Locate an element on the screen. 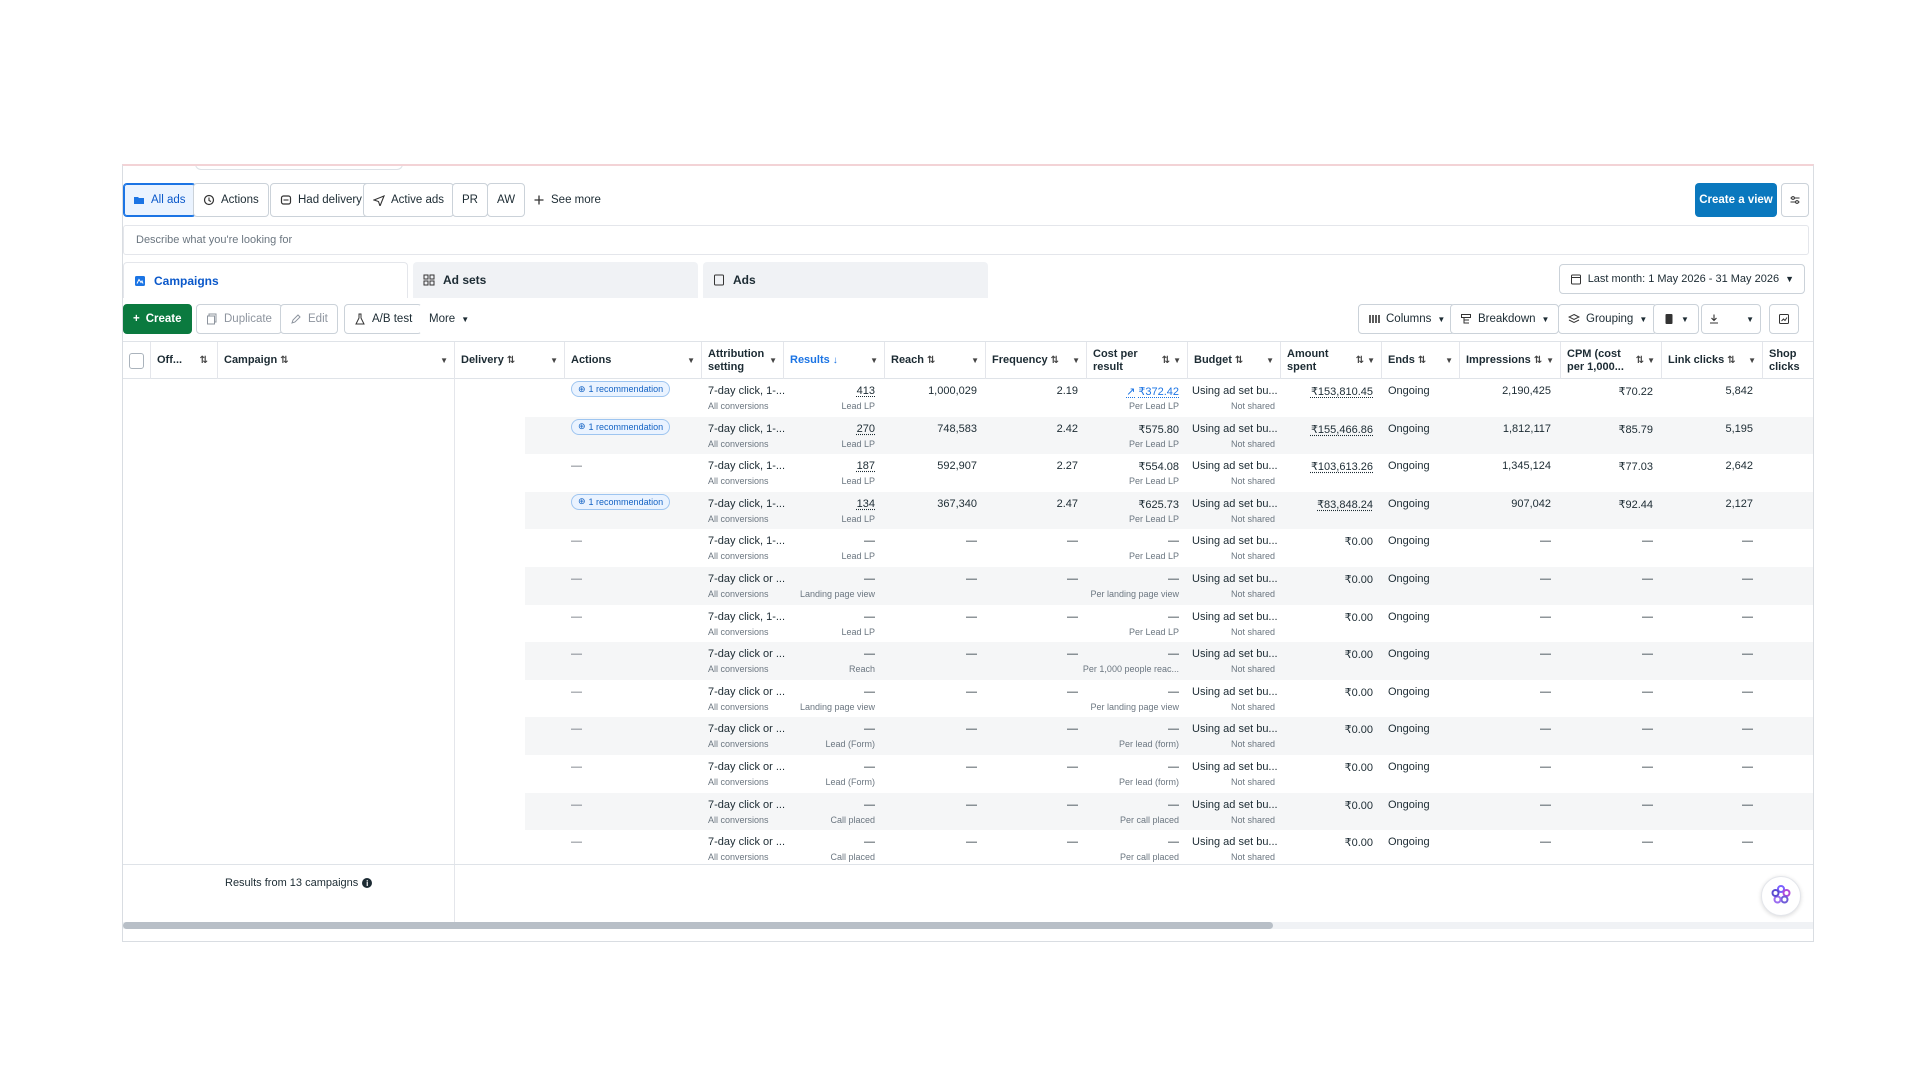 Image resolution: width=1920 pixels, height=1080 pixels. create-button: + Create is located at coordinates (157, 319).